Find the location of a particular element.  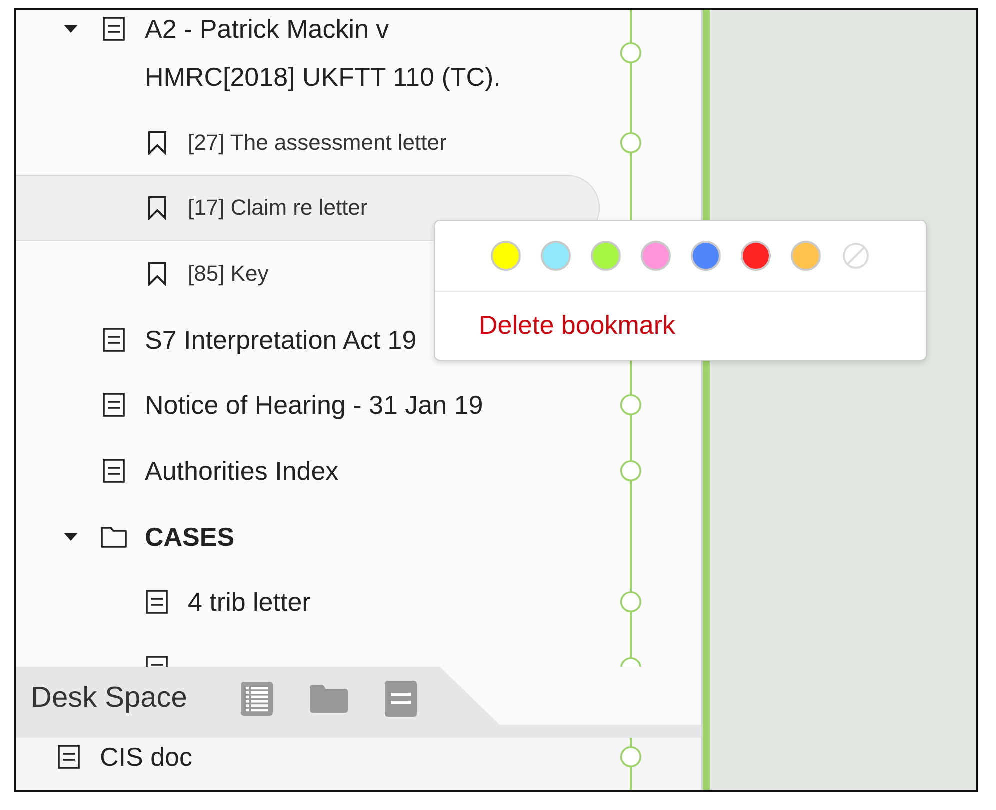

tree-item: 4 trib letter is located at coordinates (228, 603).